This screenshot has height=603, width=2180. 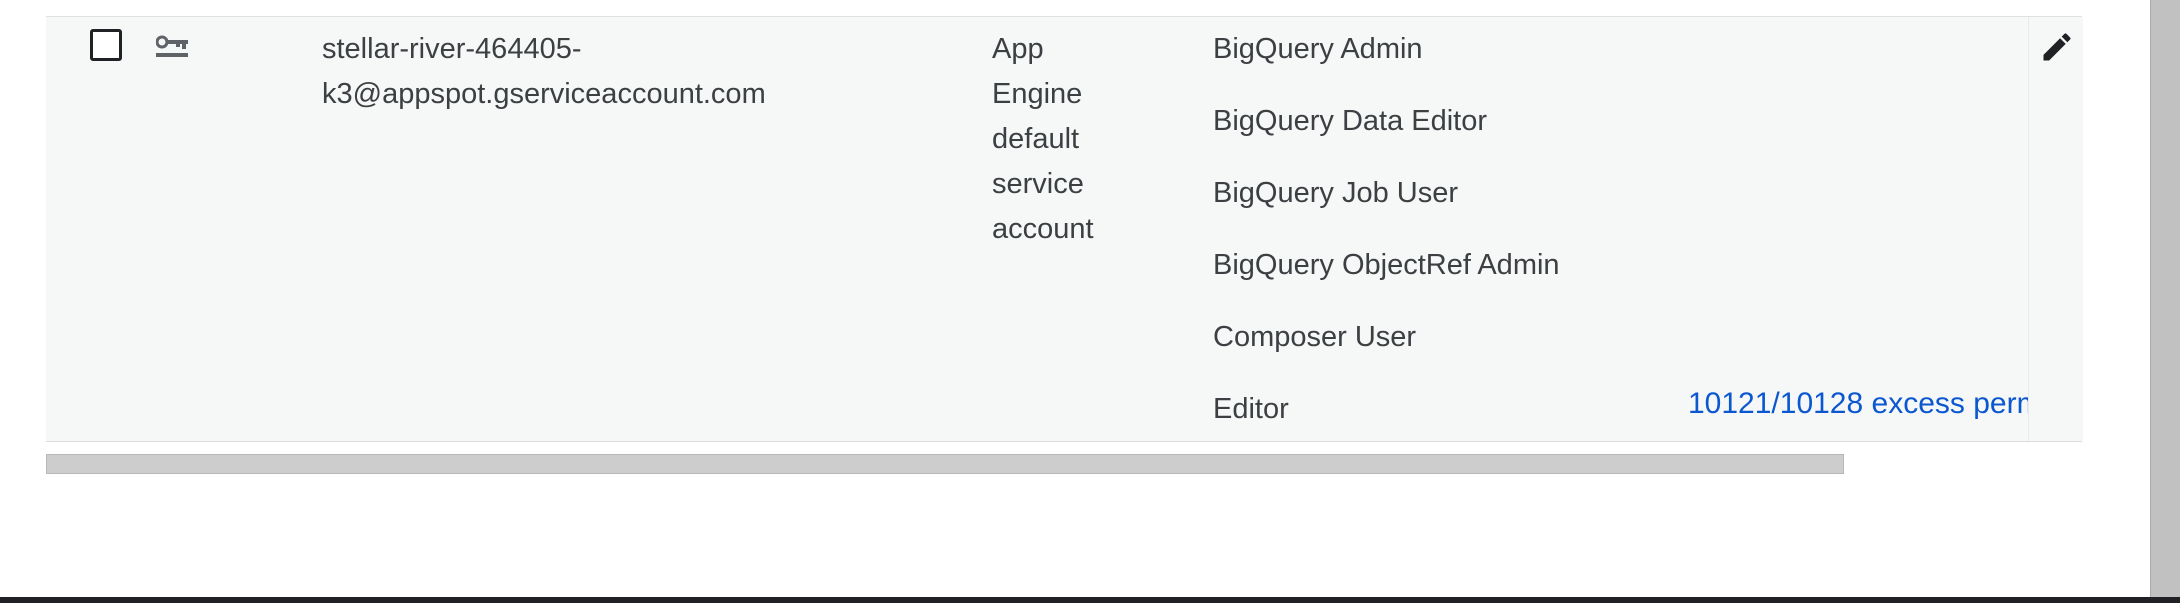 What do you see at coordinates (1097, 139) in the screenshot?
I see `principal-name: App Engine default service account` at bounding box center [1097, 139].